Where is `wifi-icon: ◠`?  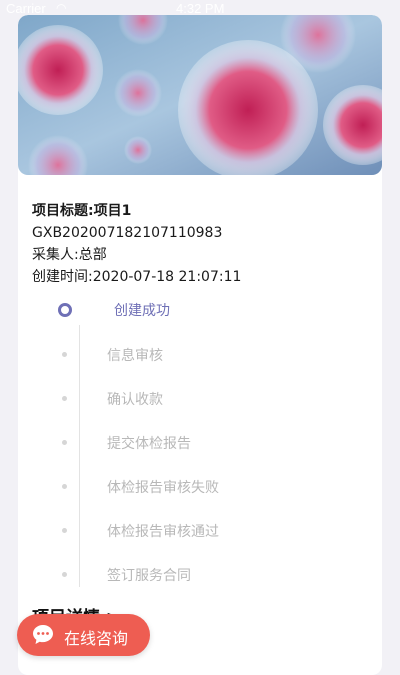 wifi-icon: ◠ is located at coordinates (61, 8).